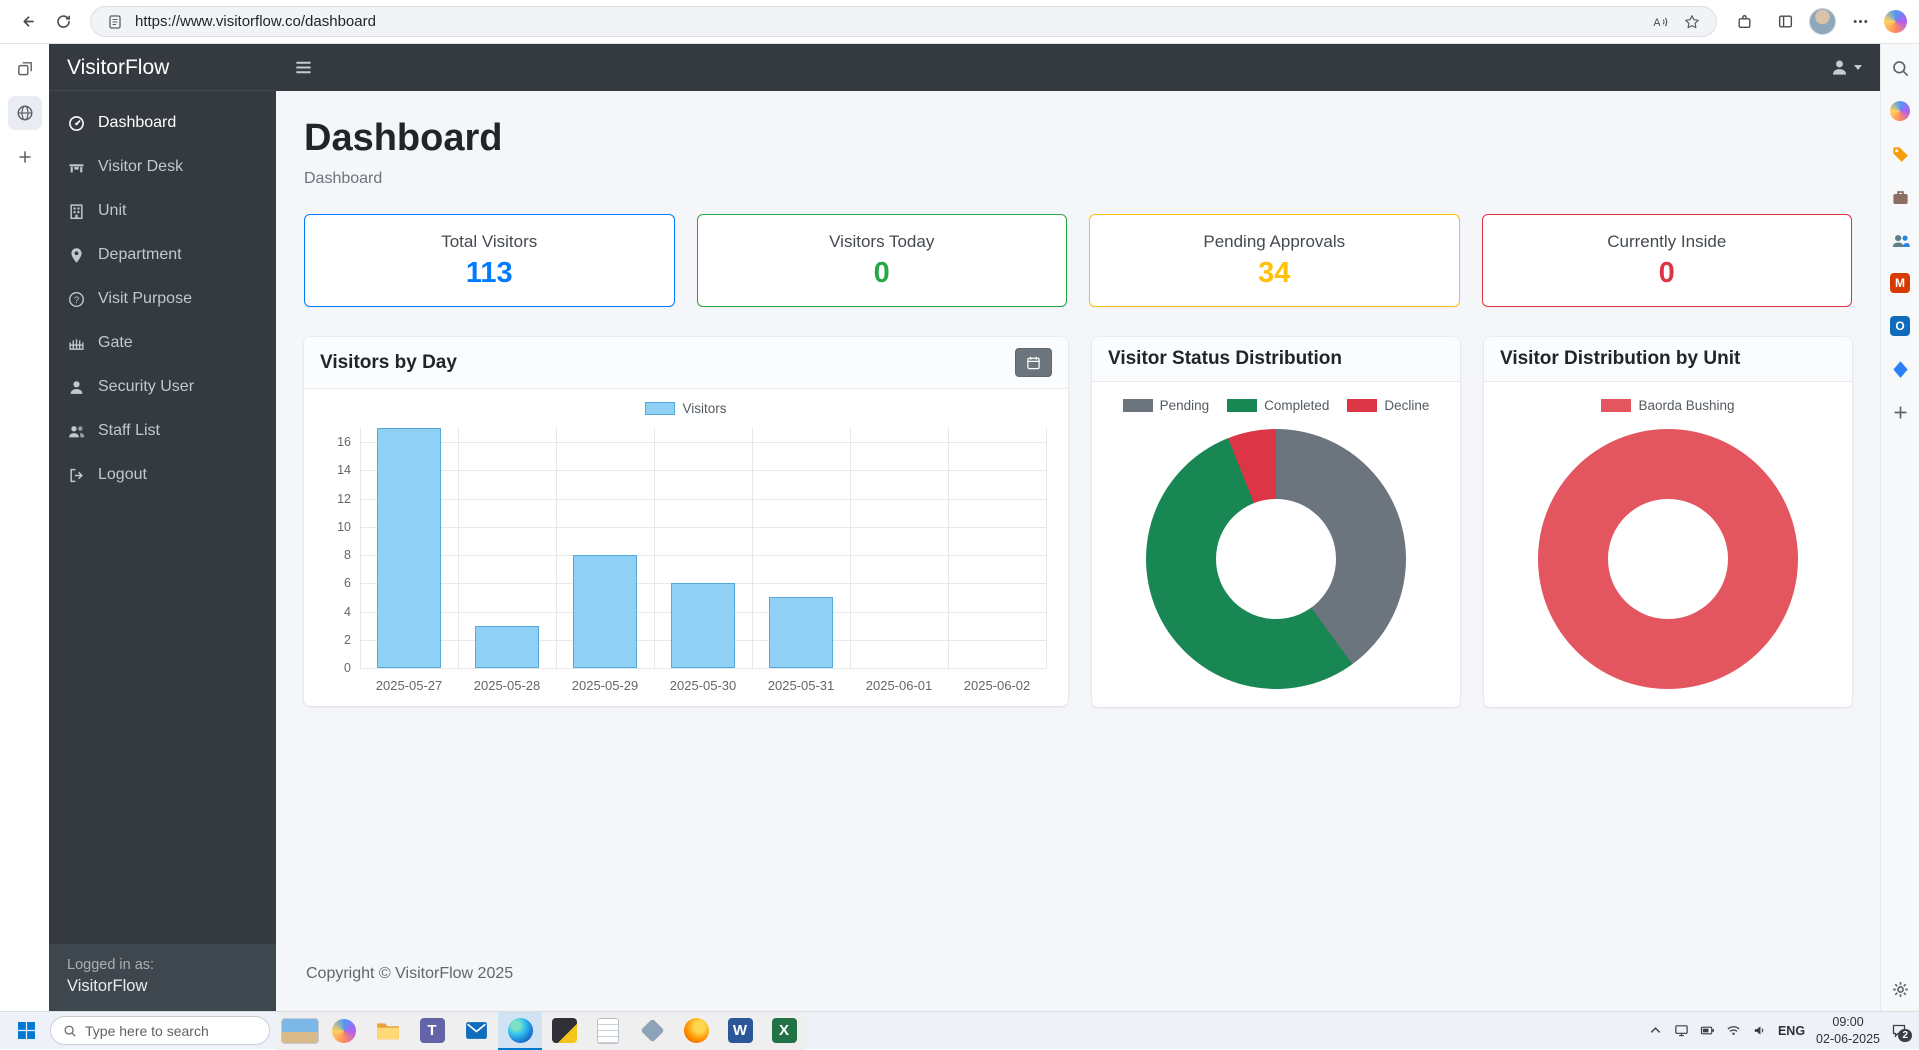  Describe the element at coordinates (347, 583) in the screenshot. I see `y-tick-label: 6` at that location.